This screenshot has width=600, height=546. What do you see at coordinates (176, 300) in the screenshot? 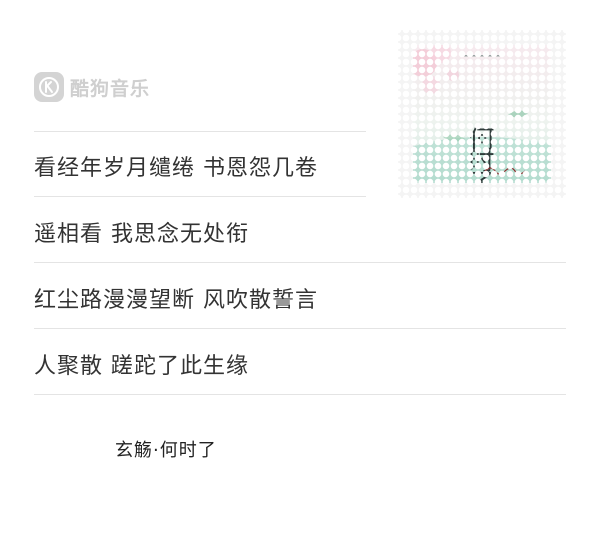
I see `lyric-line: 红尘路漫漫望断 风吹散誓言` at bounding box center [176, 300].